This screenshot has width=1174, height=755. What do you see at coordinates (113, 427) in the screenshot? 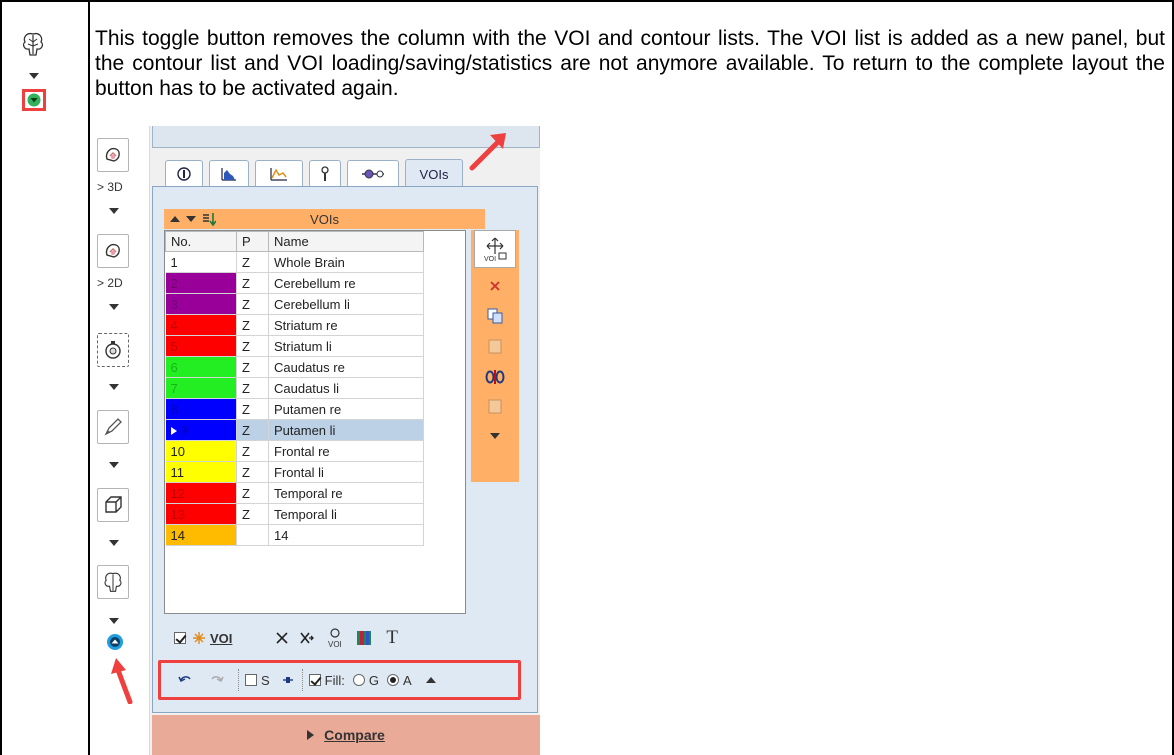
I see `pen-button` at bounding box center [113, 427].